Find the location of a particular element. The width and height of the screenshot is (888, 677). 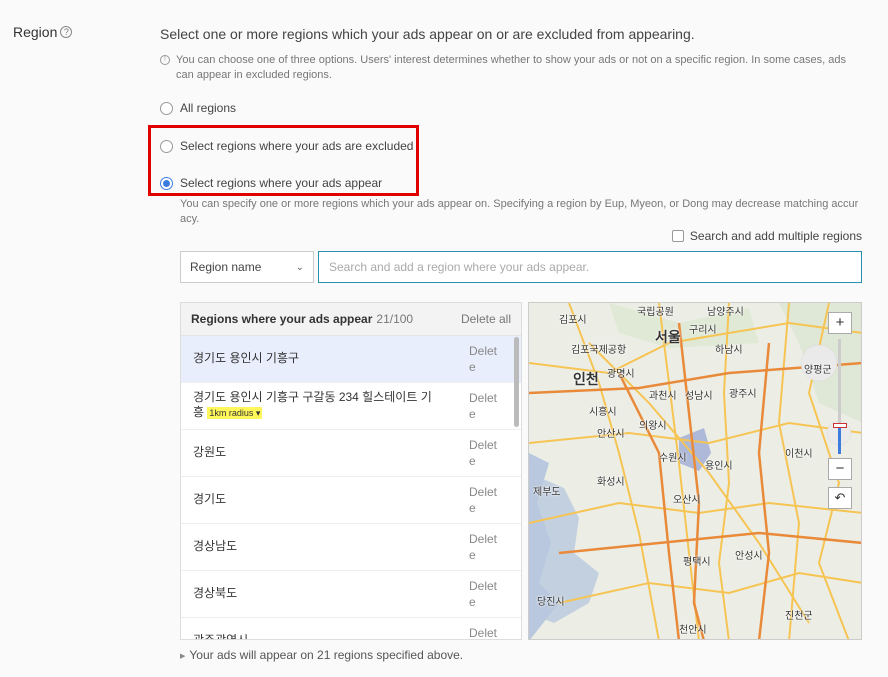

map-label: 하남시 is located at coordinates (729, 350).